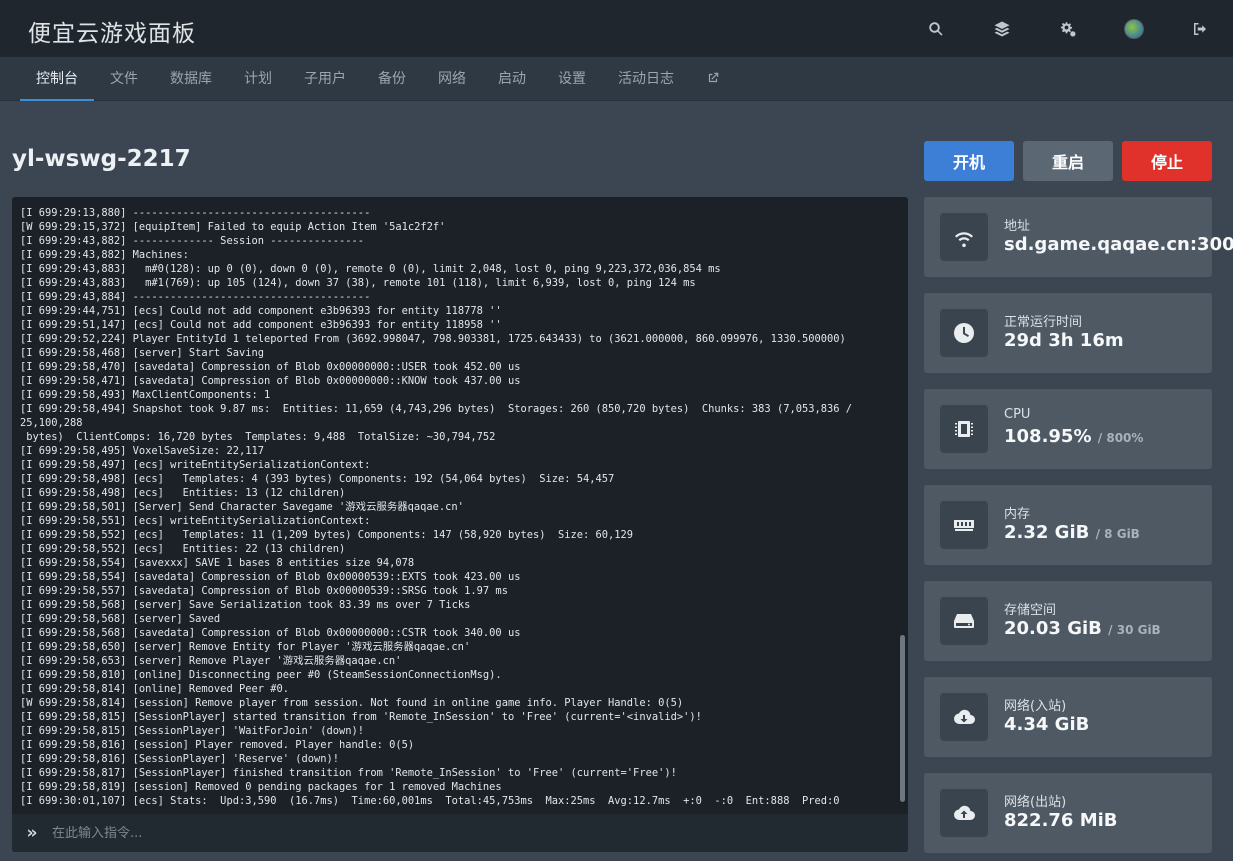 This screenshot has width=1233, height=861. I want to click on top-bar: 便宜云游戏面板, so click(616, 28).